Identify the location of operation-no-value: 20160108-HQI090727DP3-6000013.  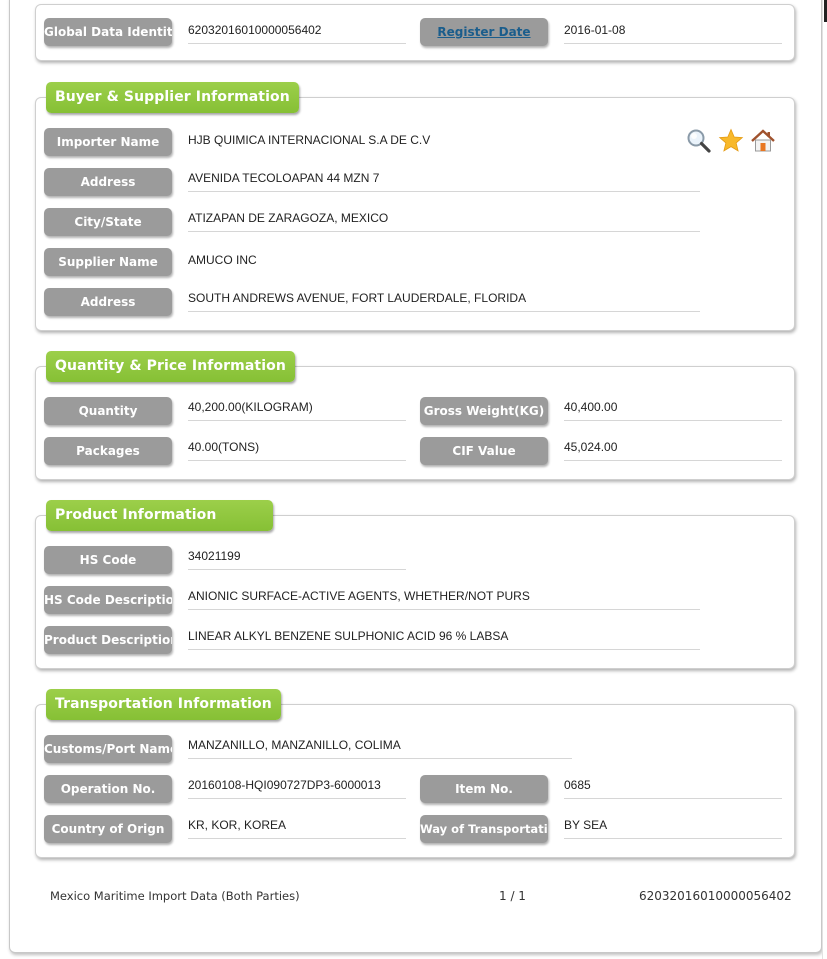
(297, 786).